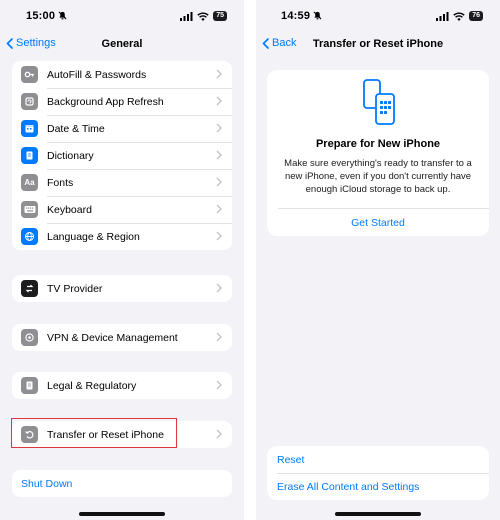  I want to click on refresh-icon, so click(29, 101).